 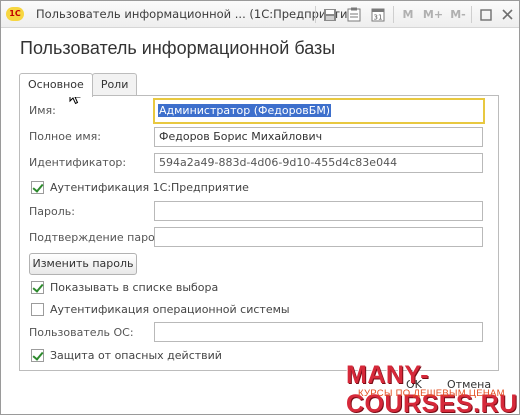 I want to click on confirm-password-field, so click(x=318, y=237).